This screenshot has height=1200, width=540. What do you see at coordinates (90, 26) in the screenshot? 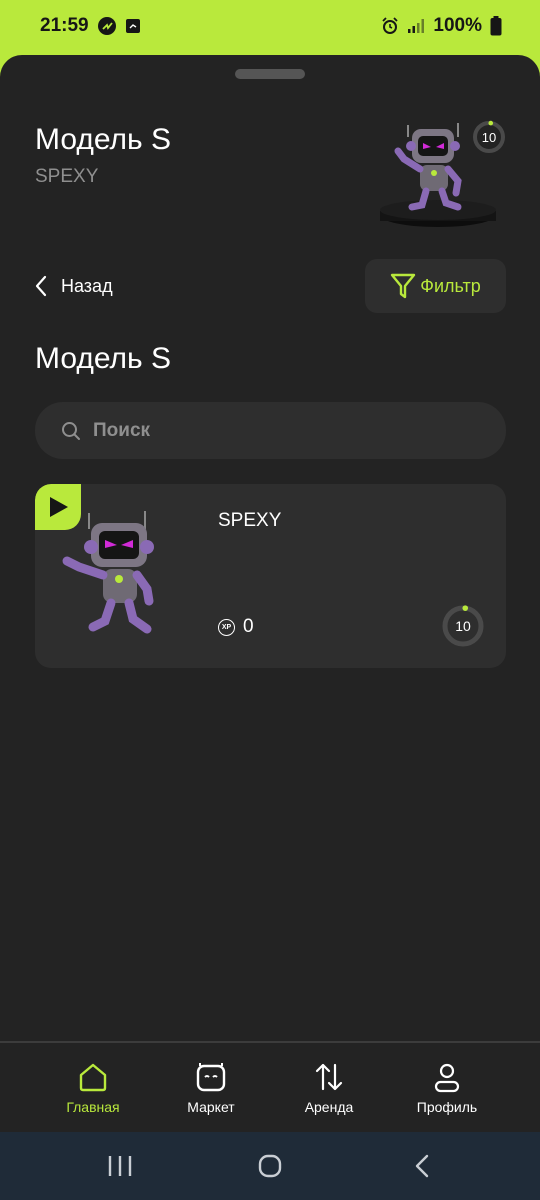
I see `status-left: 21:59` at bounding box center [90, 26].